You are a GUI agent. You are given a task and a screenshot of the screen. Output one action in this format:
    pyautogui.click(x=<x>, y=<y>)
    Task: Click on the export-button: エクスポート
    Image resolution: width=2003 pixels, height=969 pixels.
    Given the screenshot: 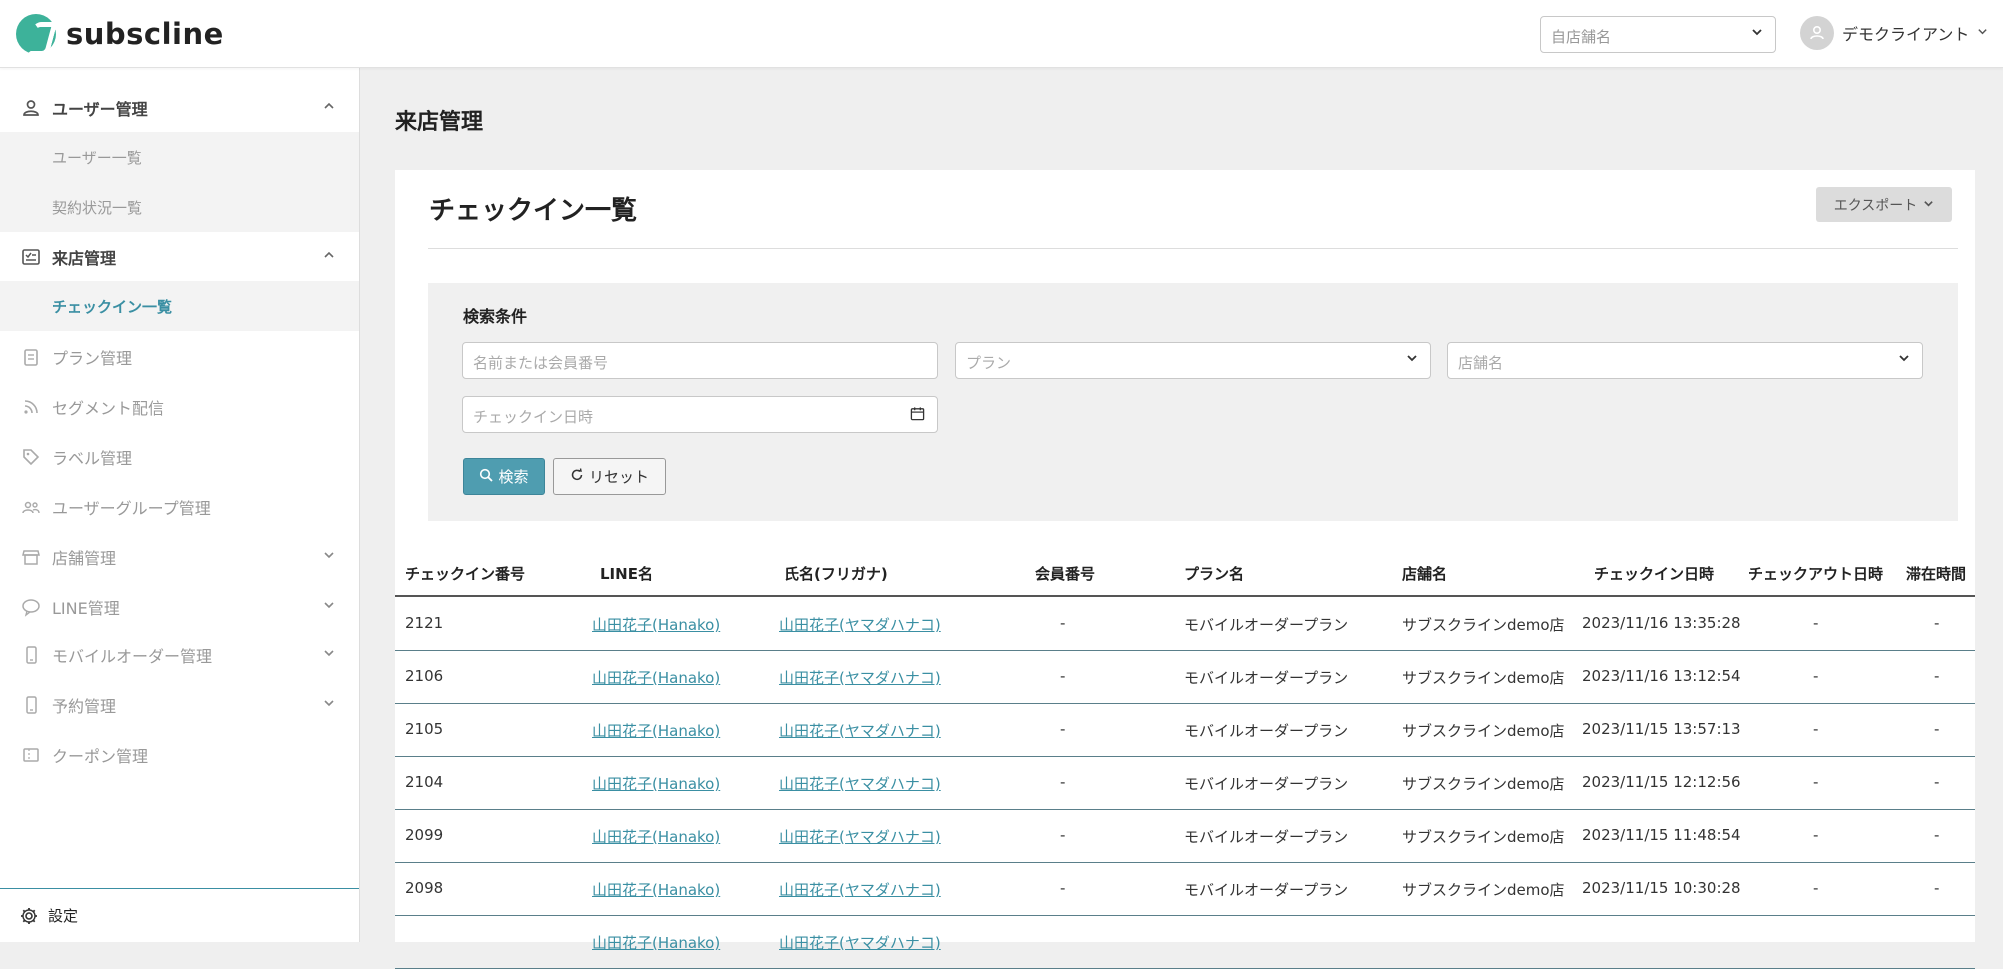 What is the action you would take?
    pyautogui.click(x=1884, y=204)
    